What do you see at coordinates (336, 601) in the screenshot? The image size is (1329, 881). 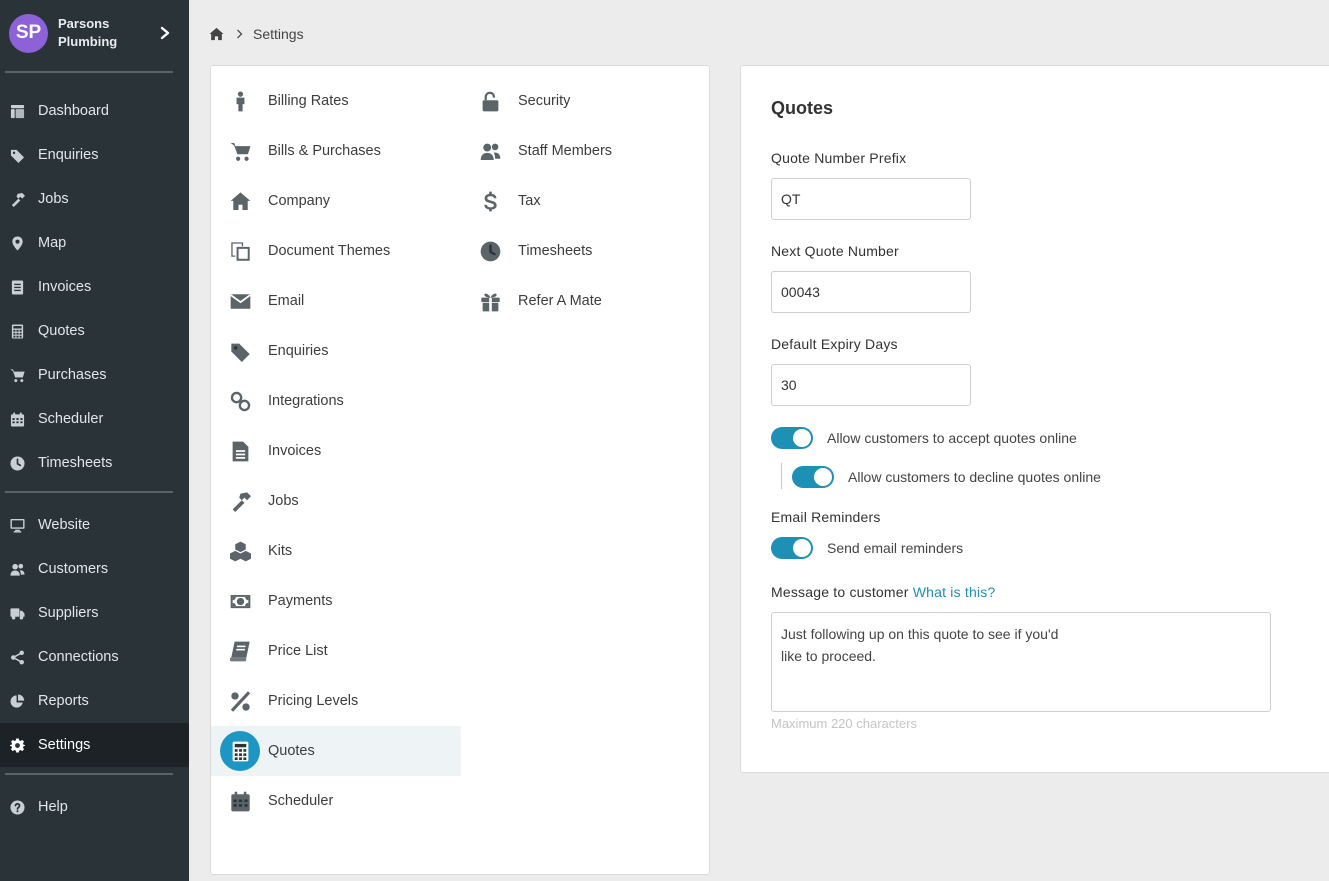 I see `settings-menu-item-payments: Payments` at bounding box center [336, 601].